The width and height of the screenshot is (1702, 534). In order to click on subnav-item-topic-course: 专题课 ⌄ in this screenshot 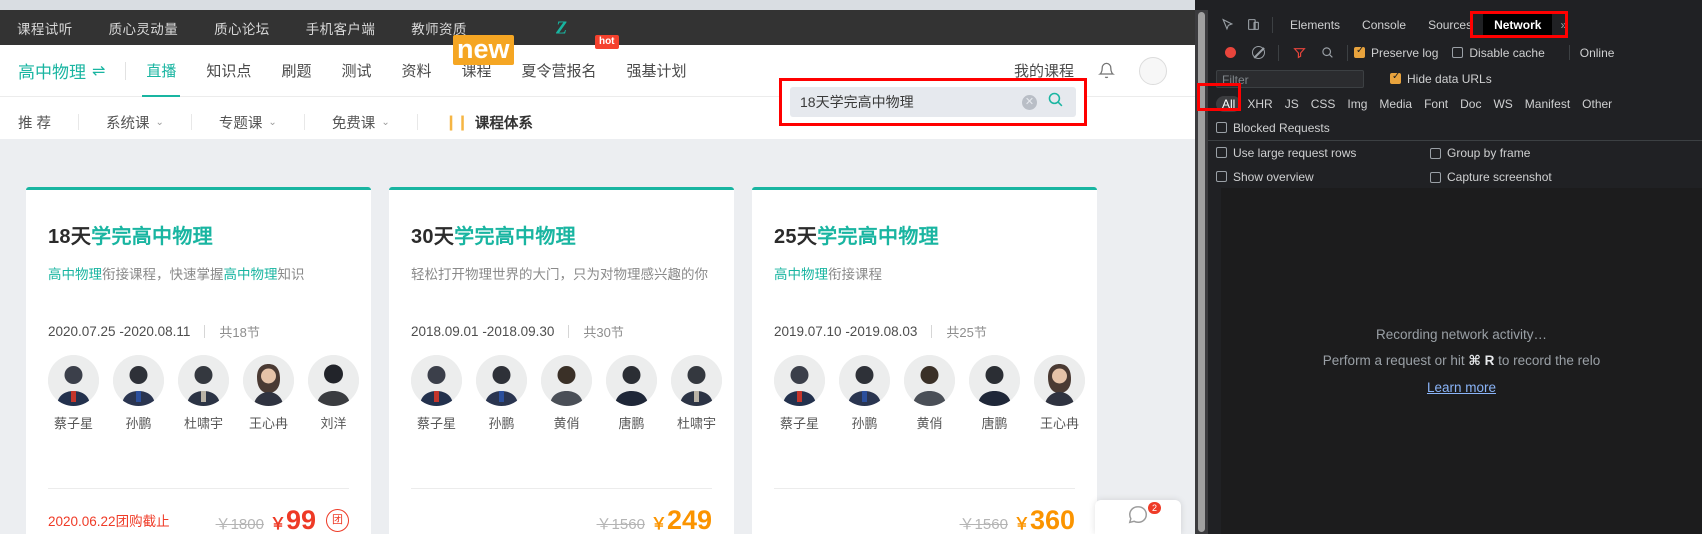, I will do `click(248, 122)`.